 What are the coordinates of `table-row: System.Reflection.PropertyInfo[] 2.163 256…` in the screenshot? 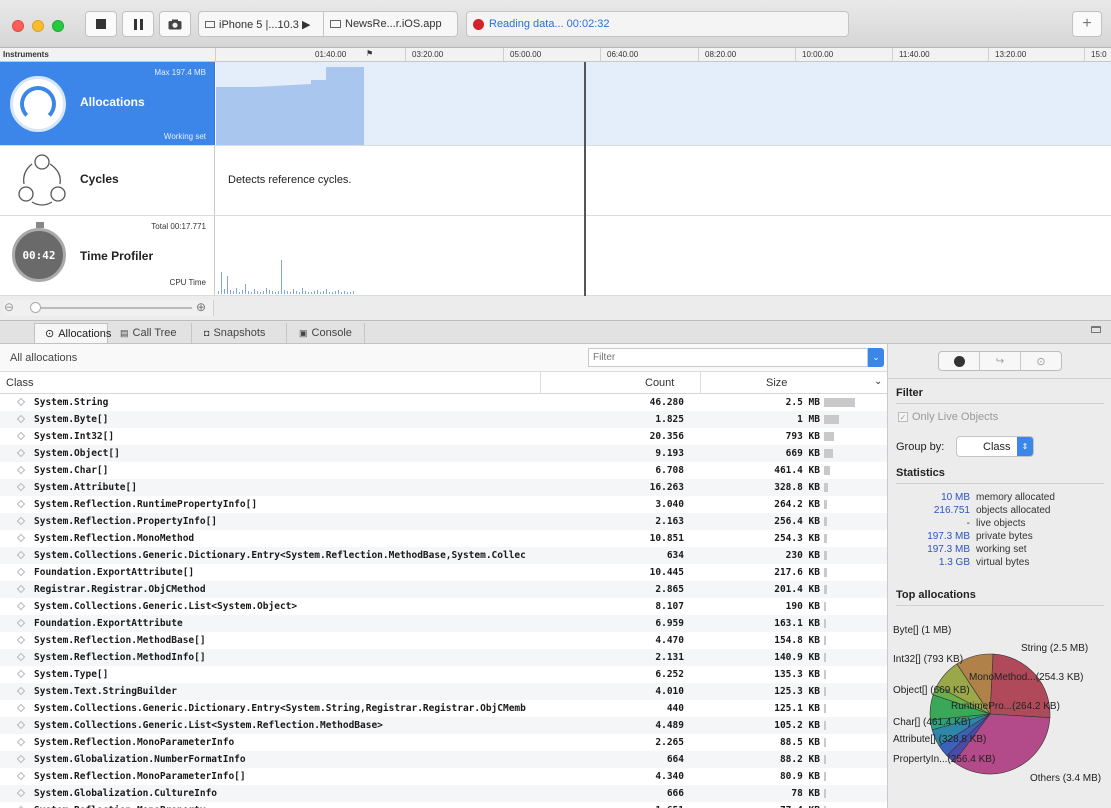 It's located at (443, 521).